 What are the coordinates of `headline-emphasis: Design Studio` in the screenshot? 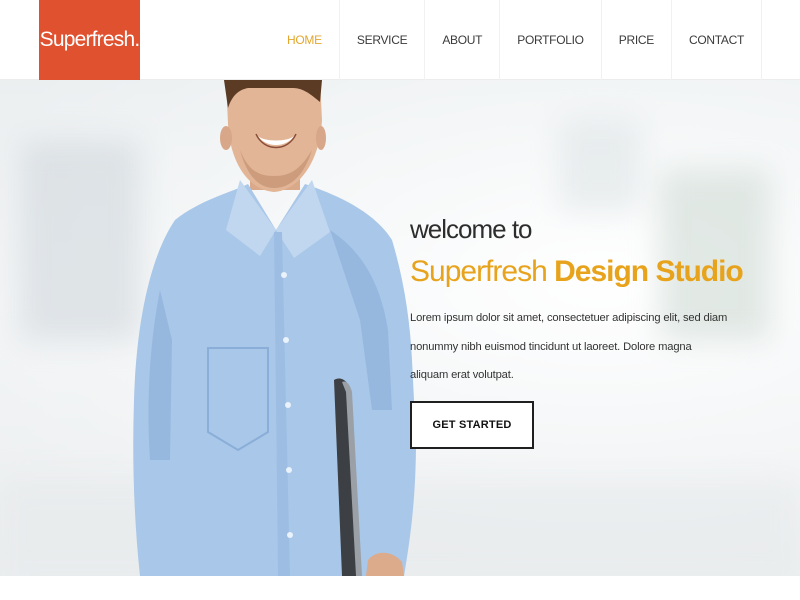 It's located at (649, 271).